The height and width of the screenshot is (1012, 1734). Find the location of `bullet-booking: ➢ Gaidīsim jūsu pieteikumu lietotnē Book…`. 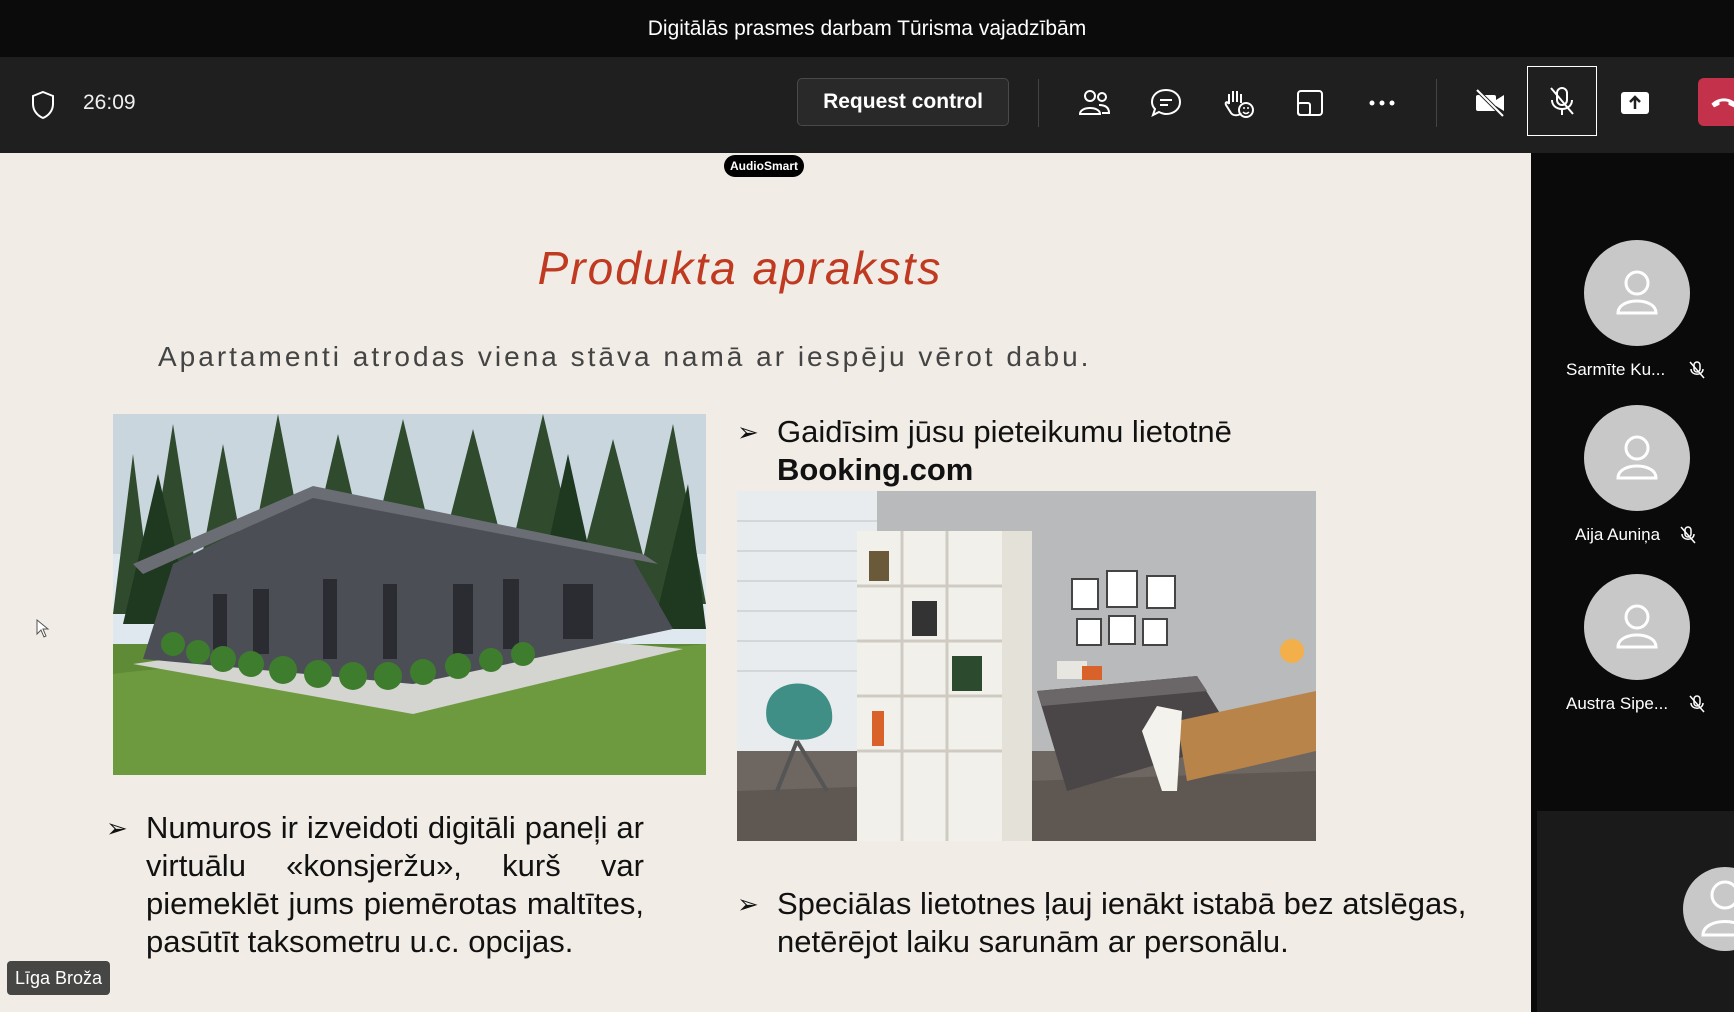

bullet-booking: ➢ Gaidīsim jūsu pieteikumu lietotnē Book… is located at coordinates (1037, 451).